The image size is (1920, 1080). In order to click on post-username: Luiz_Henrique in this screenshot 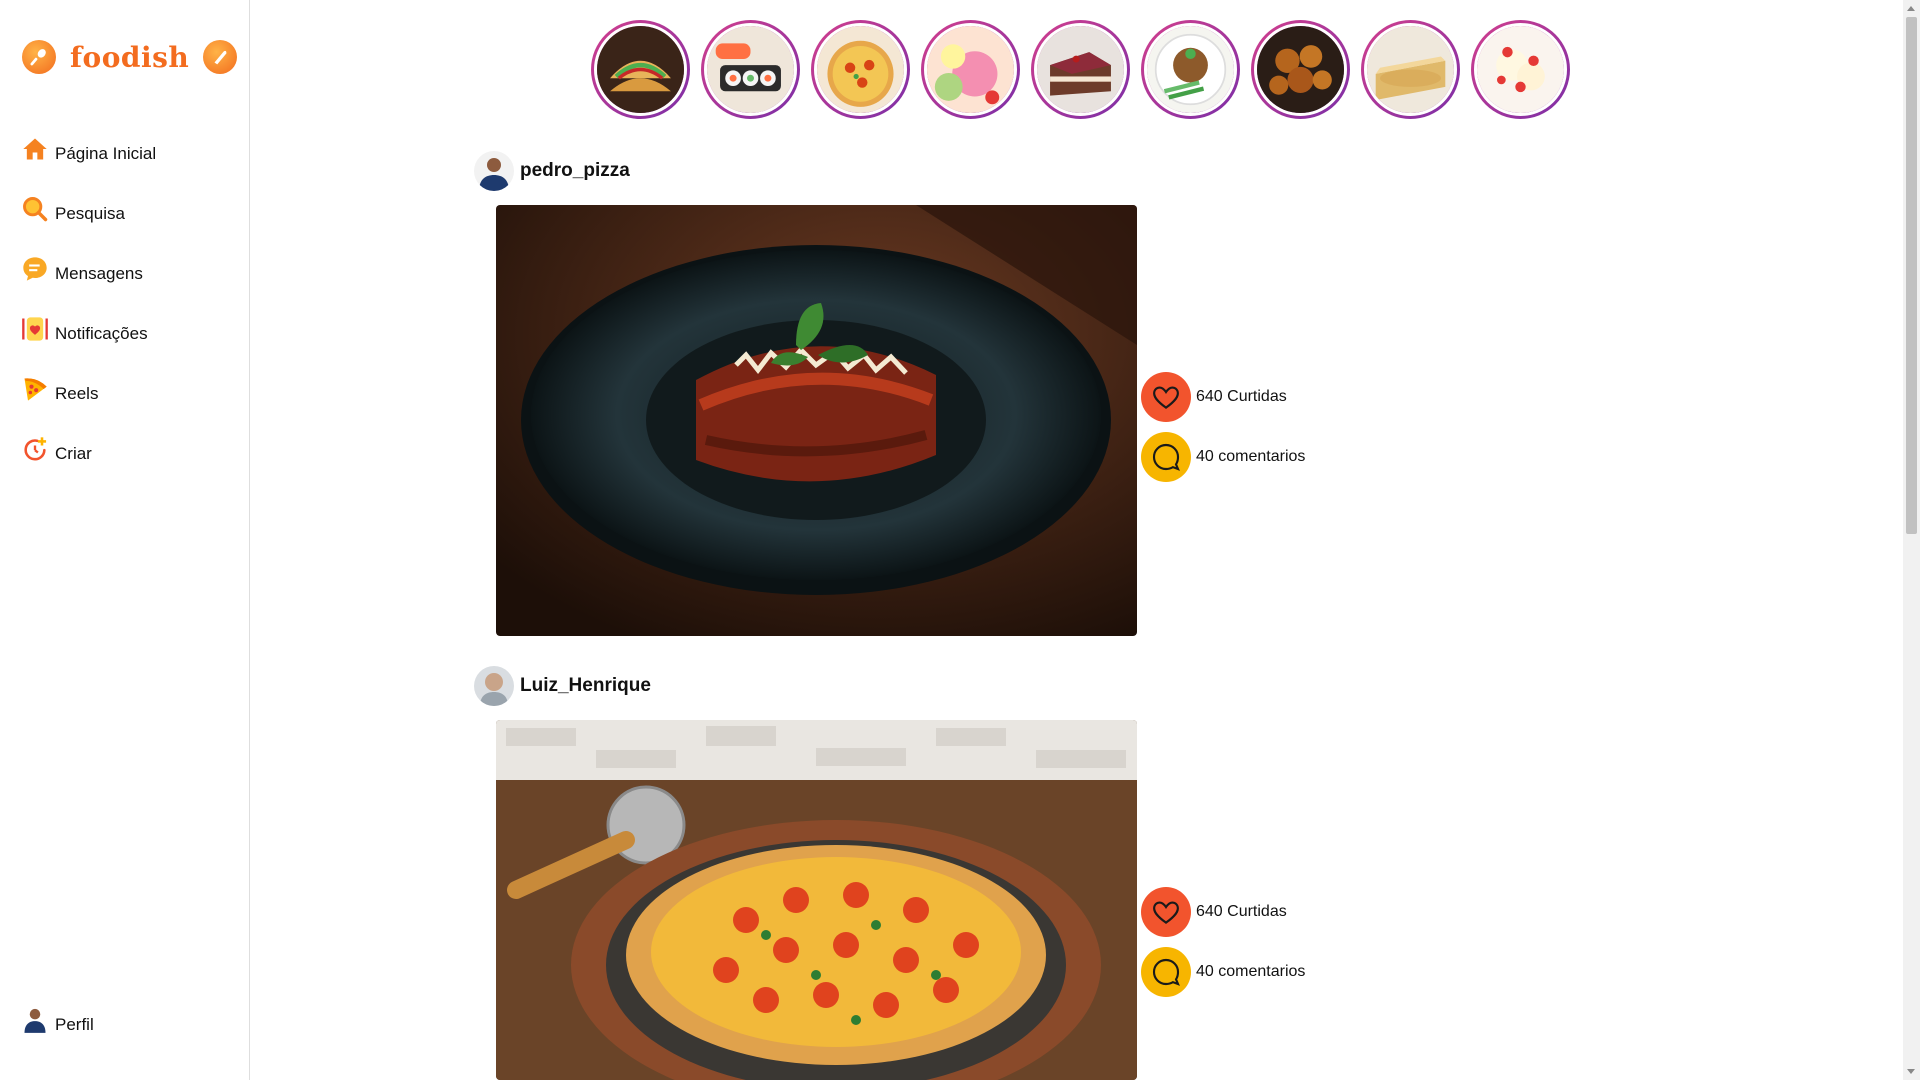, I will do `click(585, 686)`.